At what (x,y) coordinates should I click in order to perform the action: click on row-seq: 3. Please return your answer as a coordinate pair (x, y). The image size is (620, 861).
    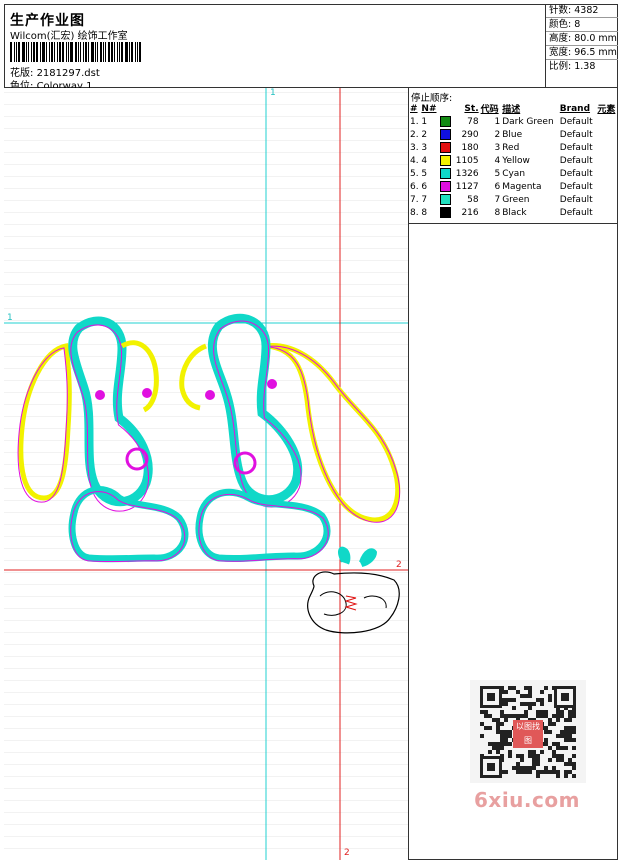
    Looking at the image, I should click on (424, 147).